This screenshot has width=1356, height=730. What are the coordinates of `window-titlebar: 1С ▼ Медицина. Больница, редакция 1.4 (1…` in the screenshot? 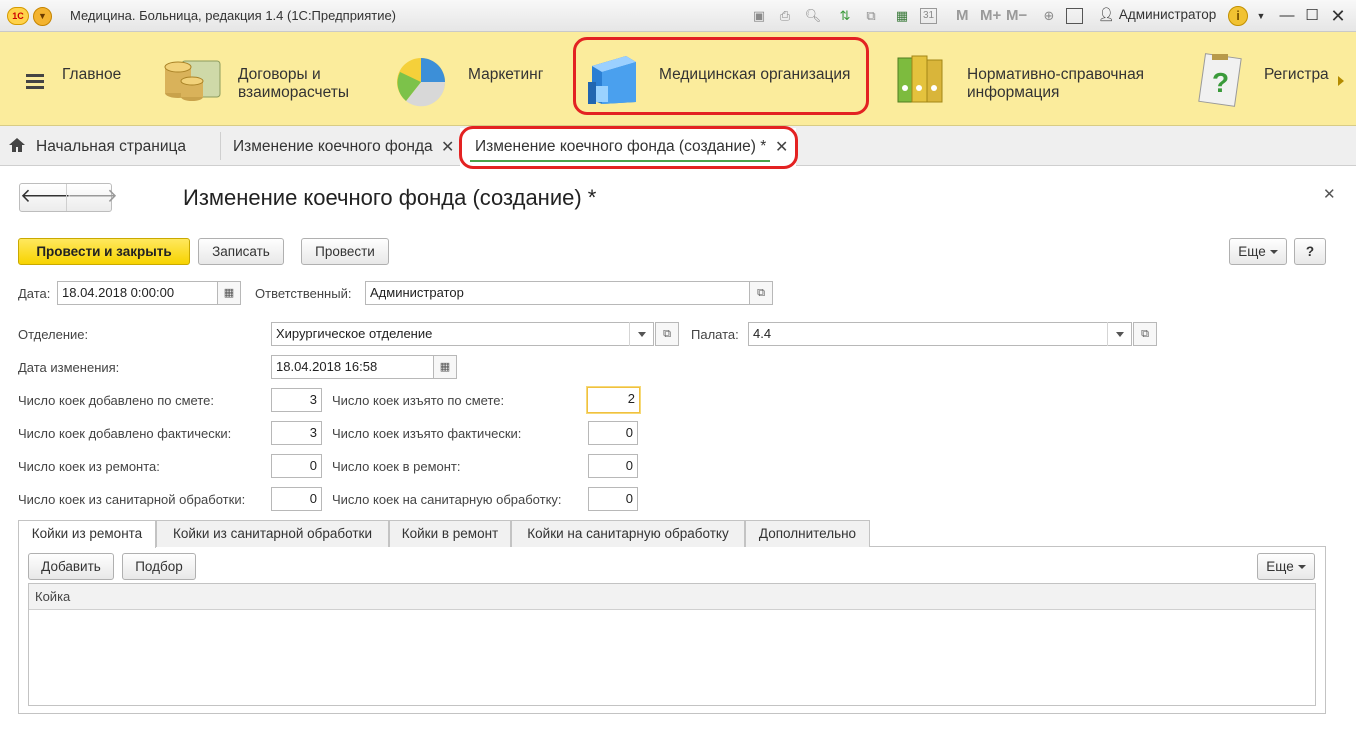 It's located at (678, 16).